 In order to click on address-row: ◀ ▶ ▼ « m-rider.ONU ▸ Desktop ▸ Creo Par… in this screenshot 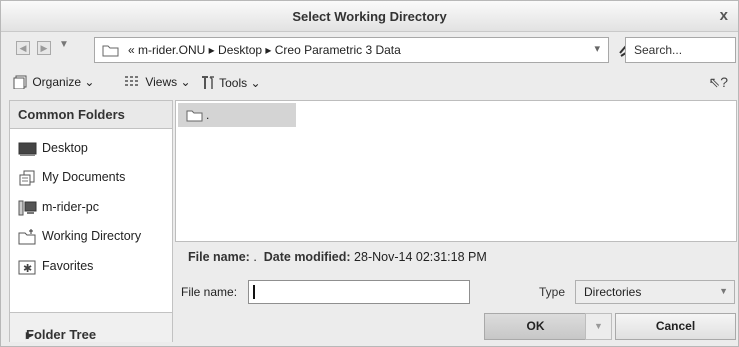, I will do `click(369, 49)`.